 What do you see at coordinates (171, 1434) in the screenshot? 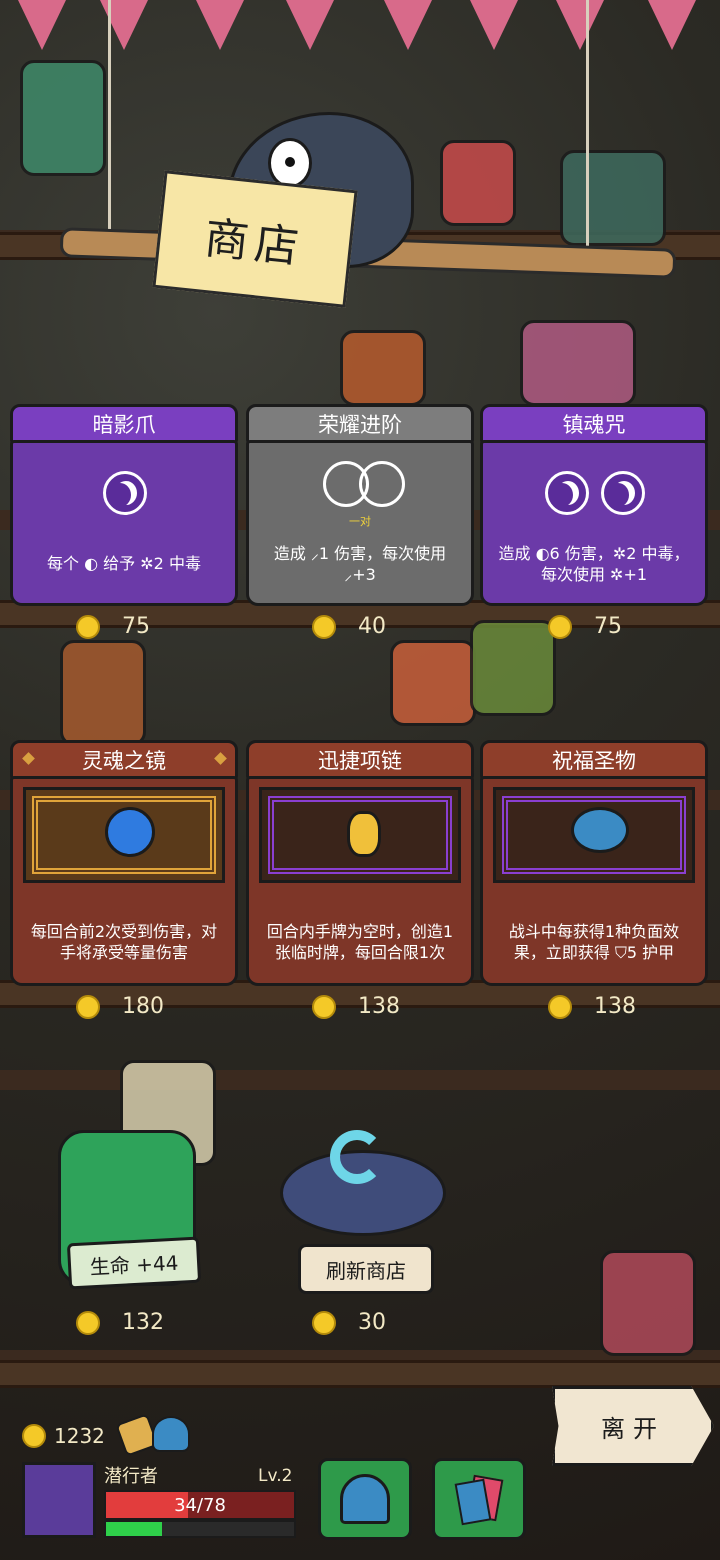
I see `mushroom-icon` at bounding box center [171, 1434].